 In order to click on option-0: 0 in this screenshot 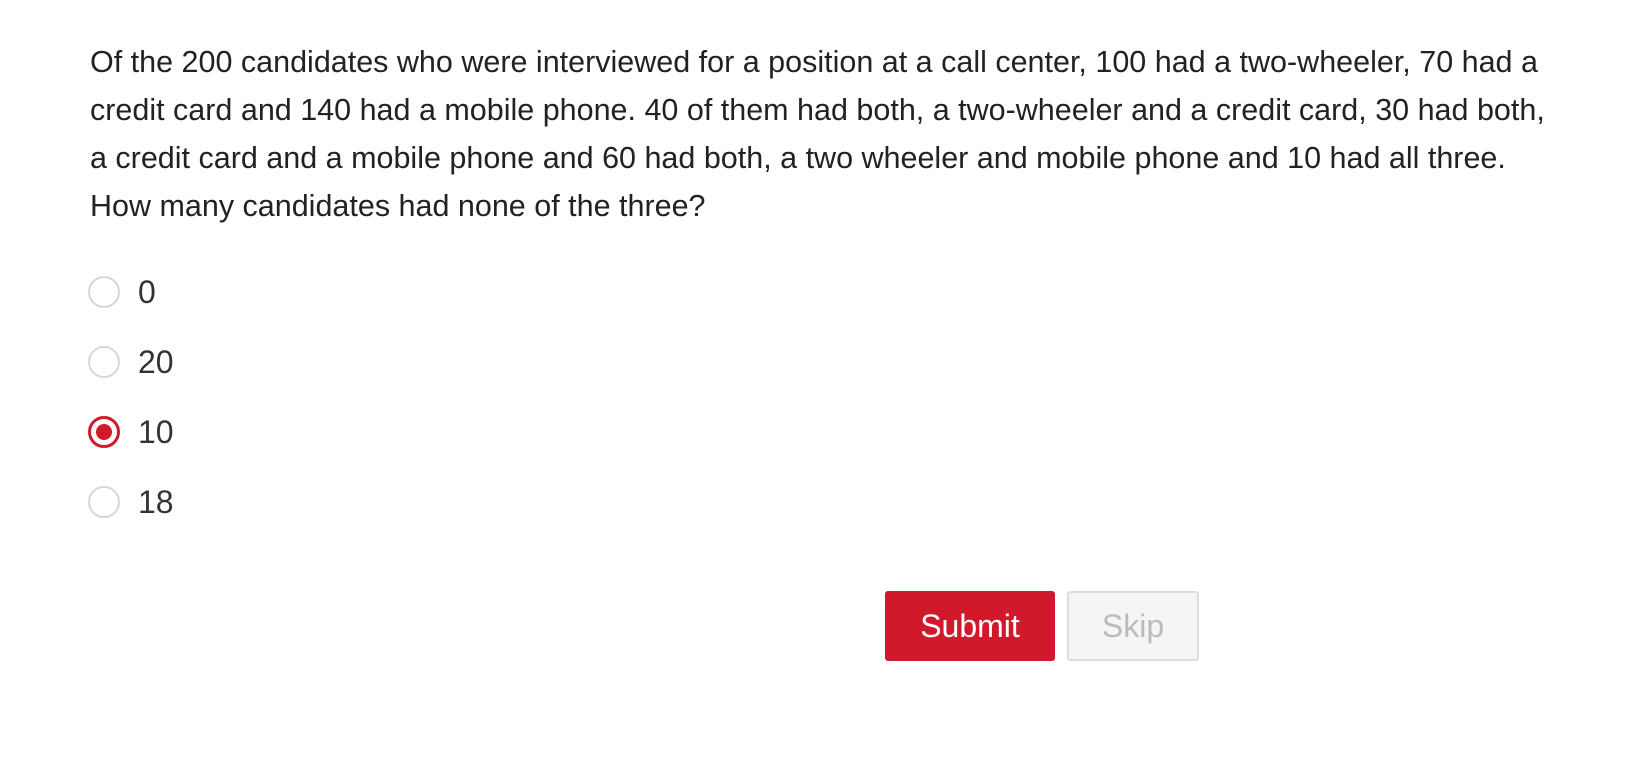, I will do `click(131, 292)`.